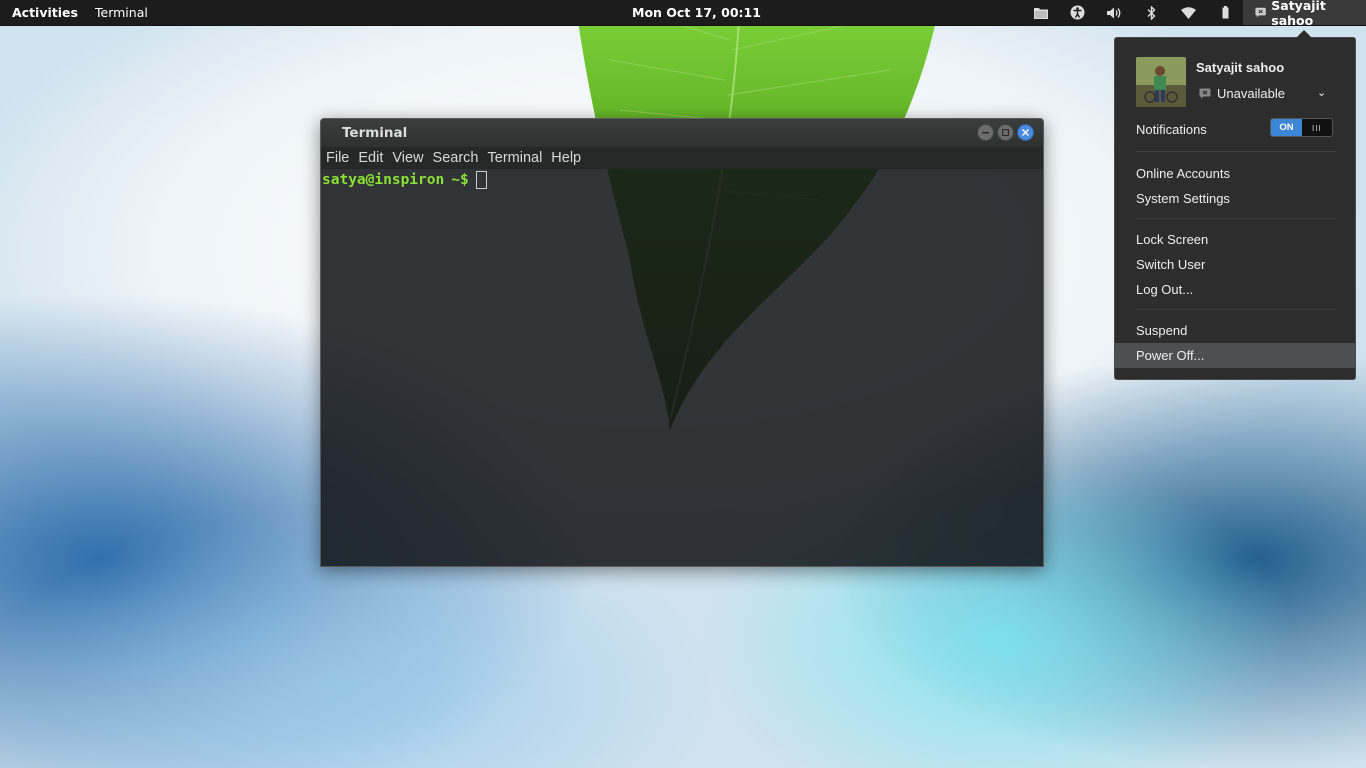 The image size is (1366, 768). I want to click on bluetooth-icon, so click(1151, 12).